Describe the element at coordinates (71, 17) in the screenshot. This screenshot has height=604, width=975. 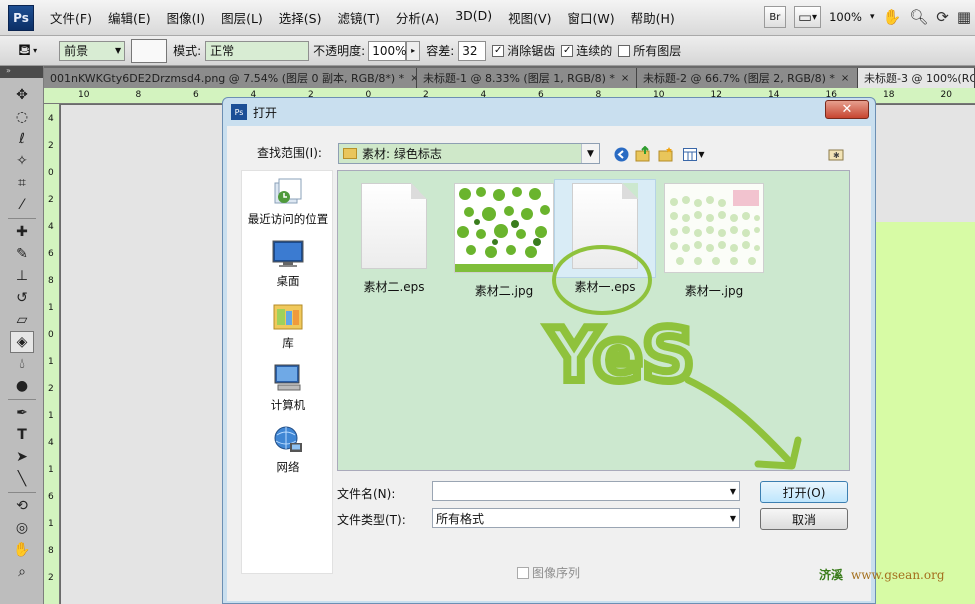
I see `menu-item: 文件(F)` at that location.